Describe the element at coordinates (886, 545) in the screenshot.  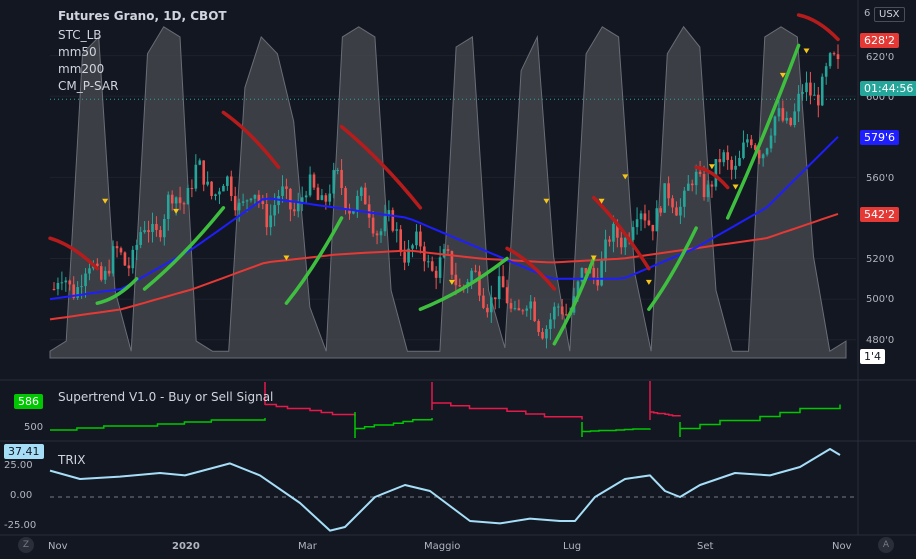
I see `auto-scale-button: A` at that location.